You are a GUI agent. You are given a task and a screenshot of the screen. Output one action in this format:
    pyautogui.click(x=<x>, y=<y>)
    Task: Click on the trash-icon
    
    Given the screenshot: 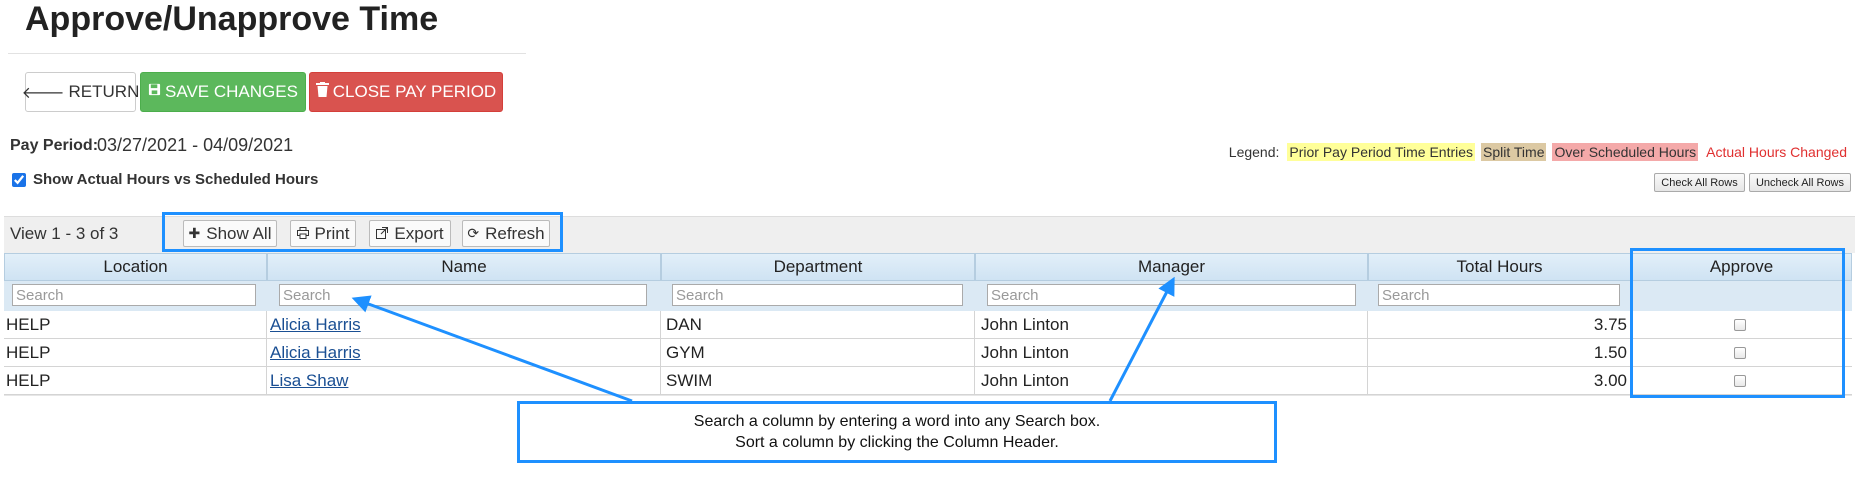 What is the action you would take?
    pyautogui.click(x=322, y=92)
    